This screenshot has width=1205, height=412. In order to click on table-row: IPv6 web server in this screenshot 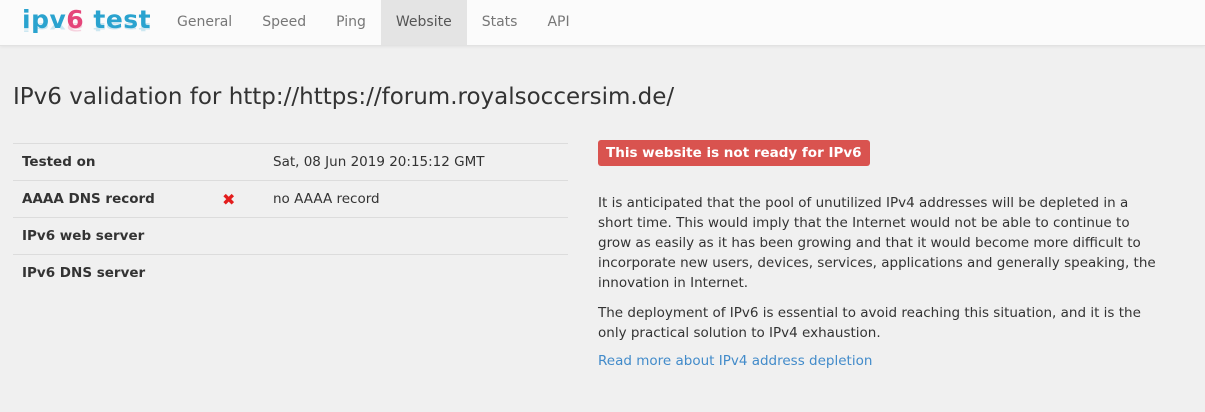, I will do `click(290, 236)`.